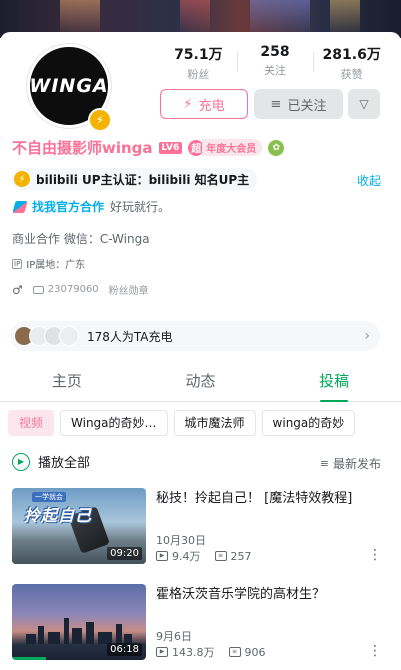  What do you see at coordinates (324, 463) in the screenshot?
I see `sort-icon: ≡` at bounding box center [324, 463].